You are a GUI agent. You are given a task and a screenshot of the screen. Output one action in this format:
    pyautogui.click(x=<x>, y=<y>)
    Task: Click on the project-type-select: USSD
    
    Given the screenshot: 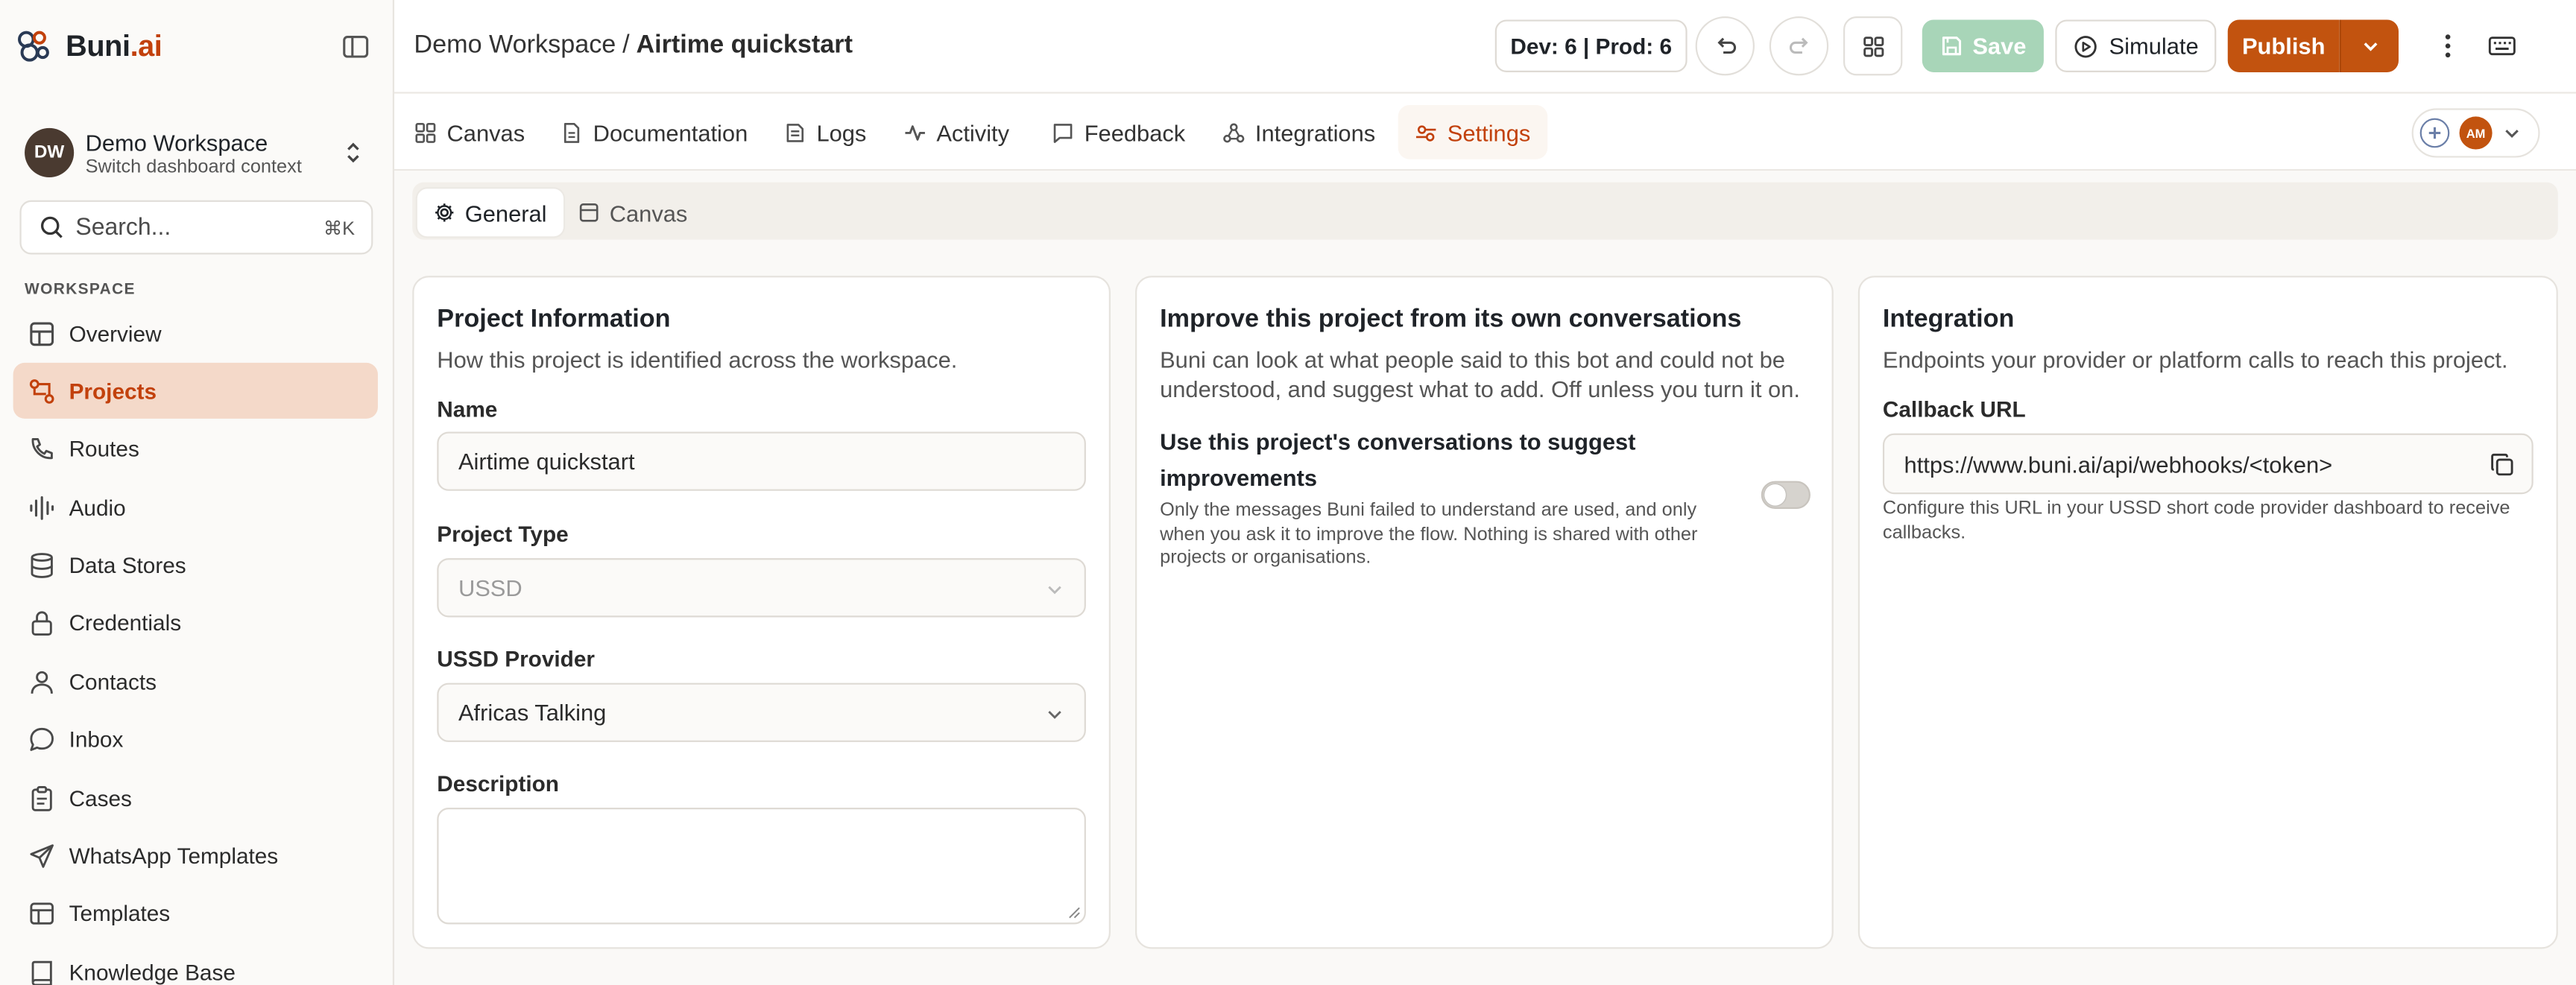 What is the action you would take?
    pyautogui.click(x=761, y=588)
    